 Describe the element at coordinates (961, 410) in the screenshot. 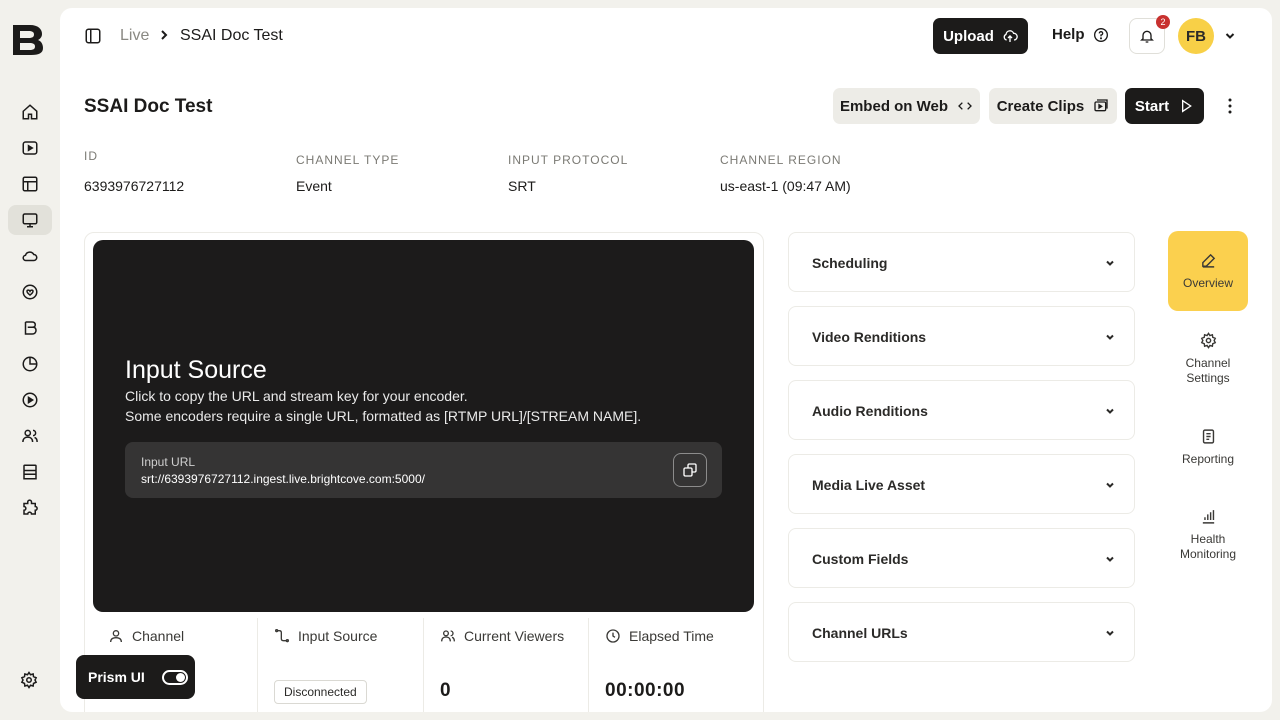

I see `accordion-audio-renditions: Audio Renditions` at that location.